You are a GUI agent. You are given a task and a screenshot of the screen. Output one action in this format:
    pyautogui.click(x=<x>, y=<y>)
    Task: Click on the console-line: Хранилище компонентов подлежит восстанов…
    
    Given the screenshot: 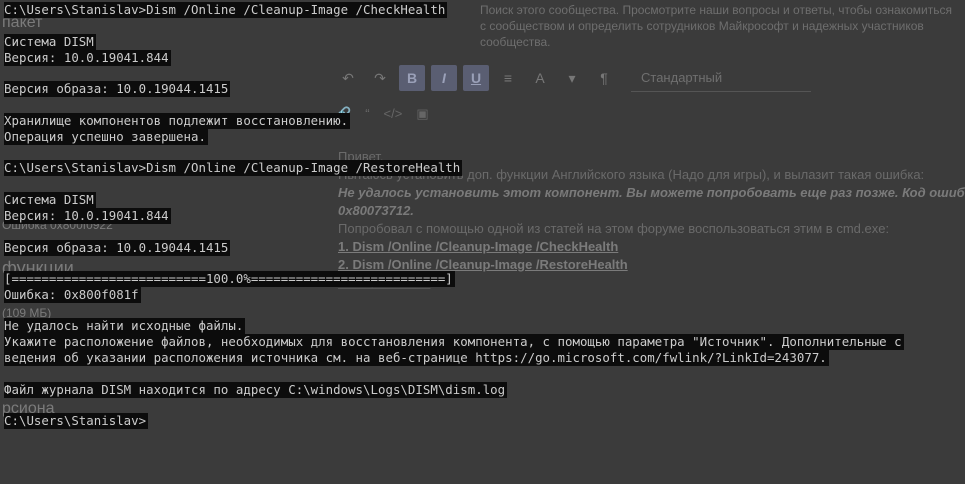 What is the action you would take?
    pyautogui.click(x=177, y=121)
    